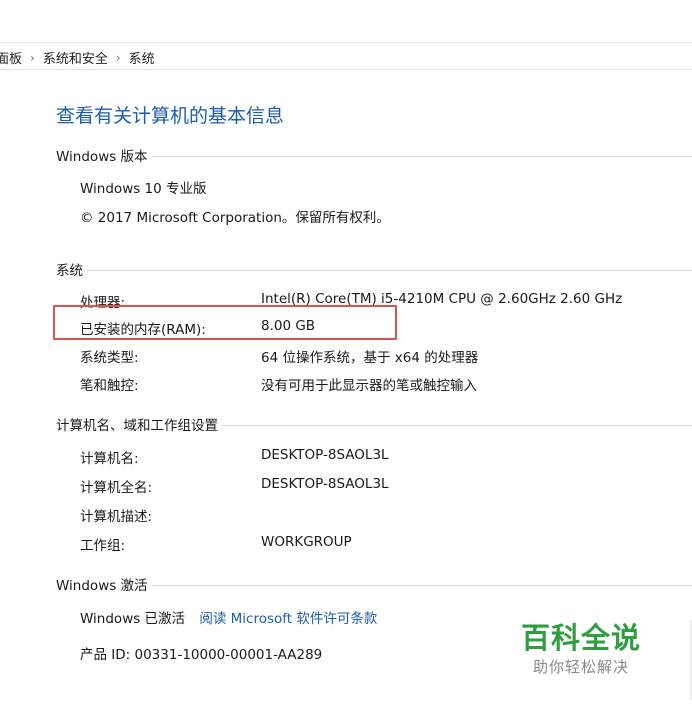  Describe the element at coordinates (170, 116) in the screenshot. I see `page-title: 查看有关计算机的基本信息` at that location.